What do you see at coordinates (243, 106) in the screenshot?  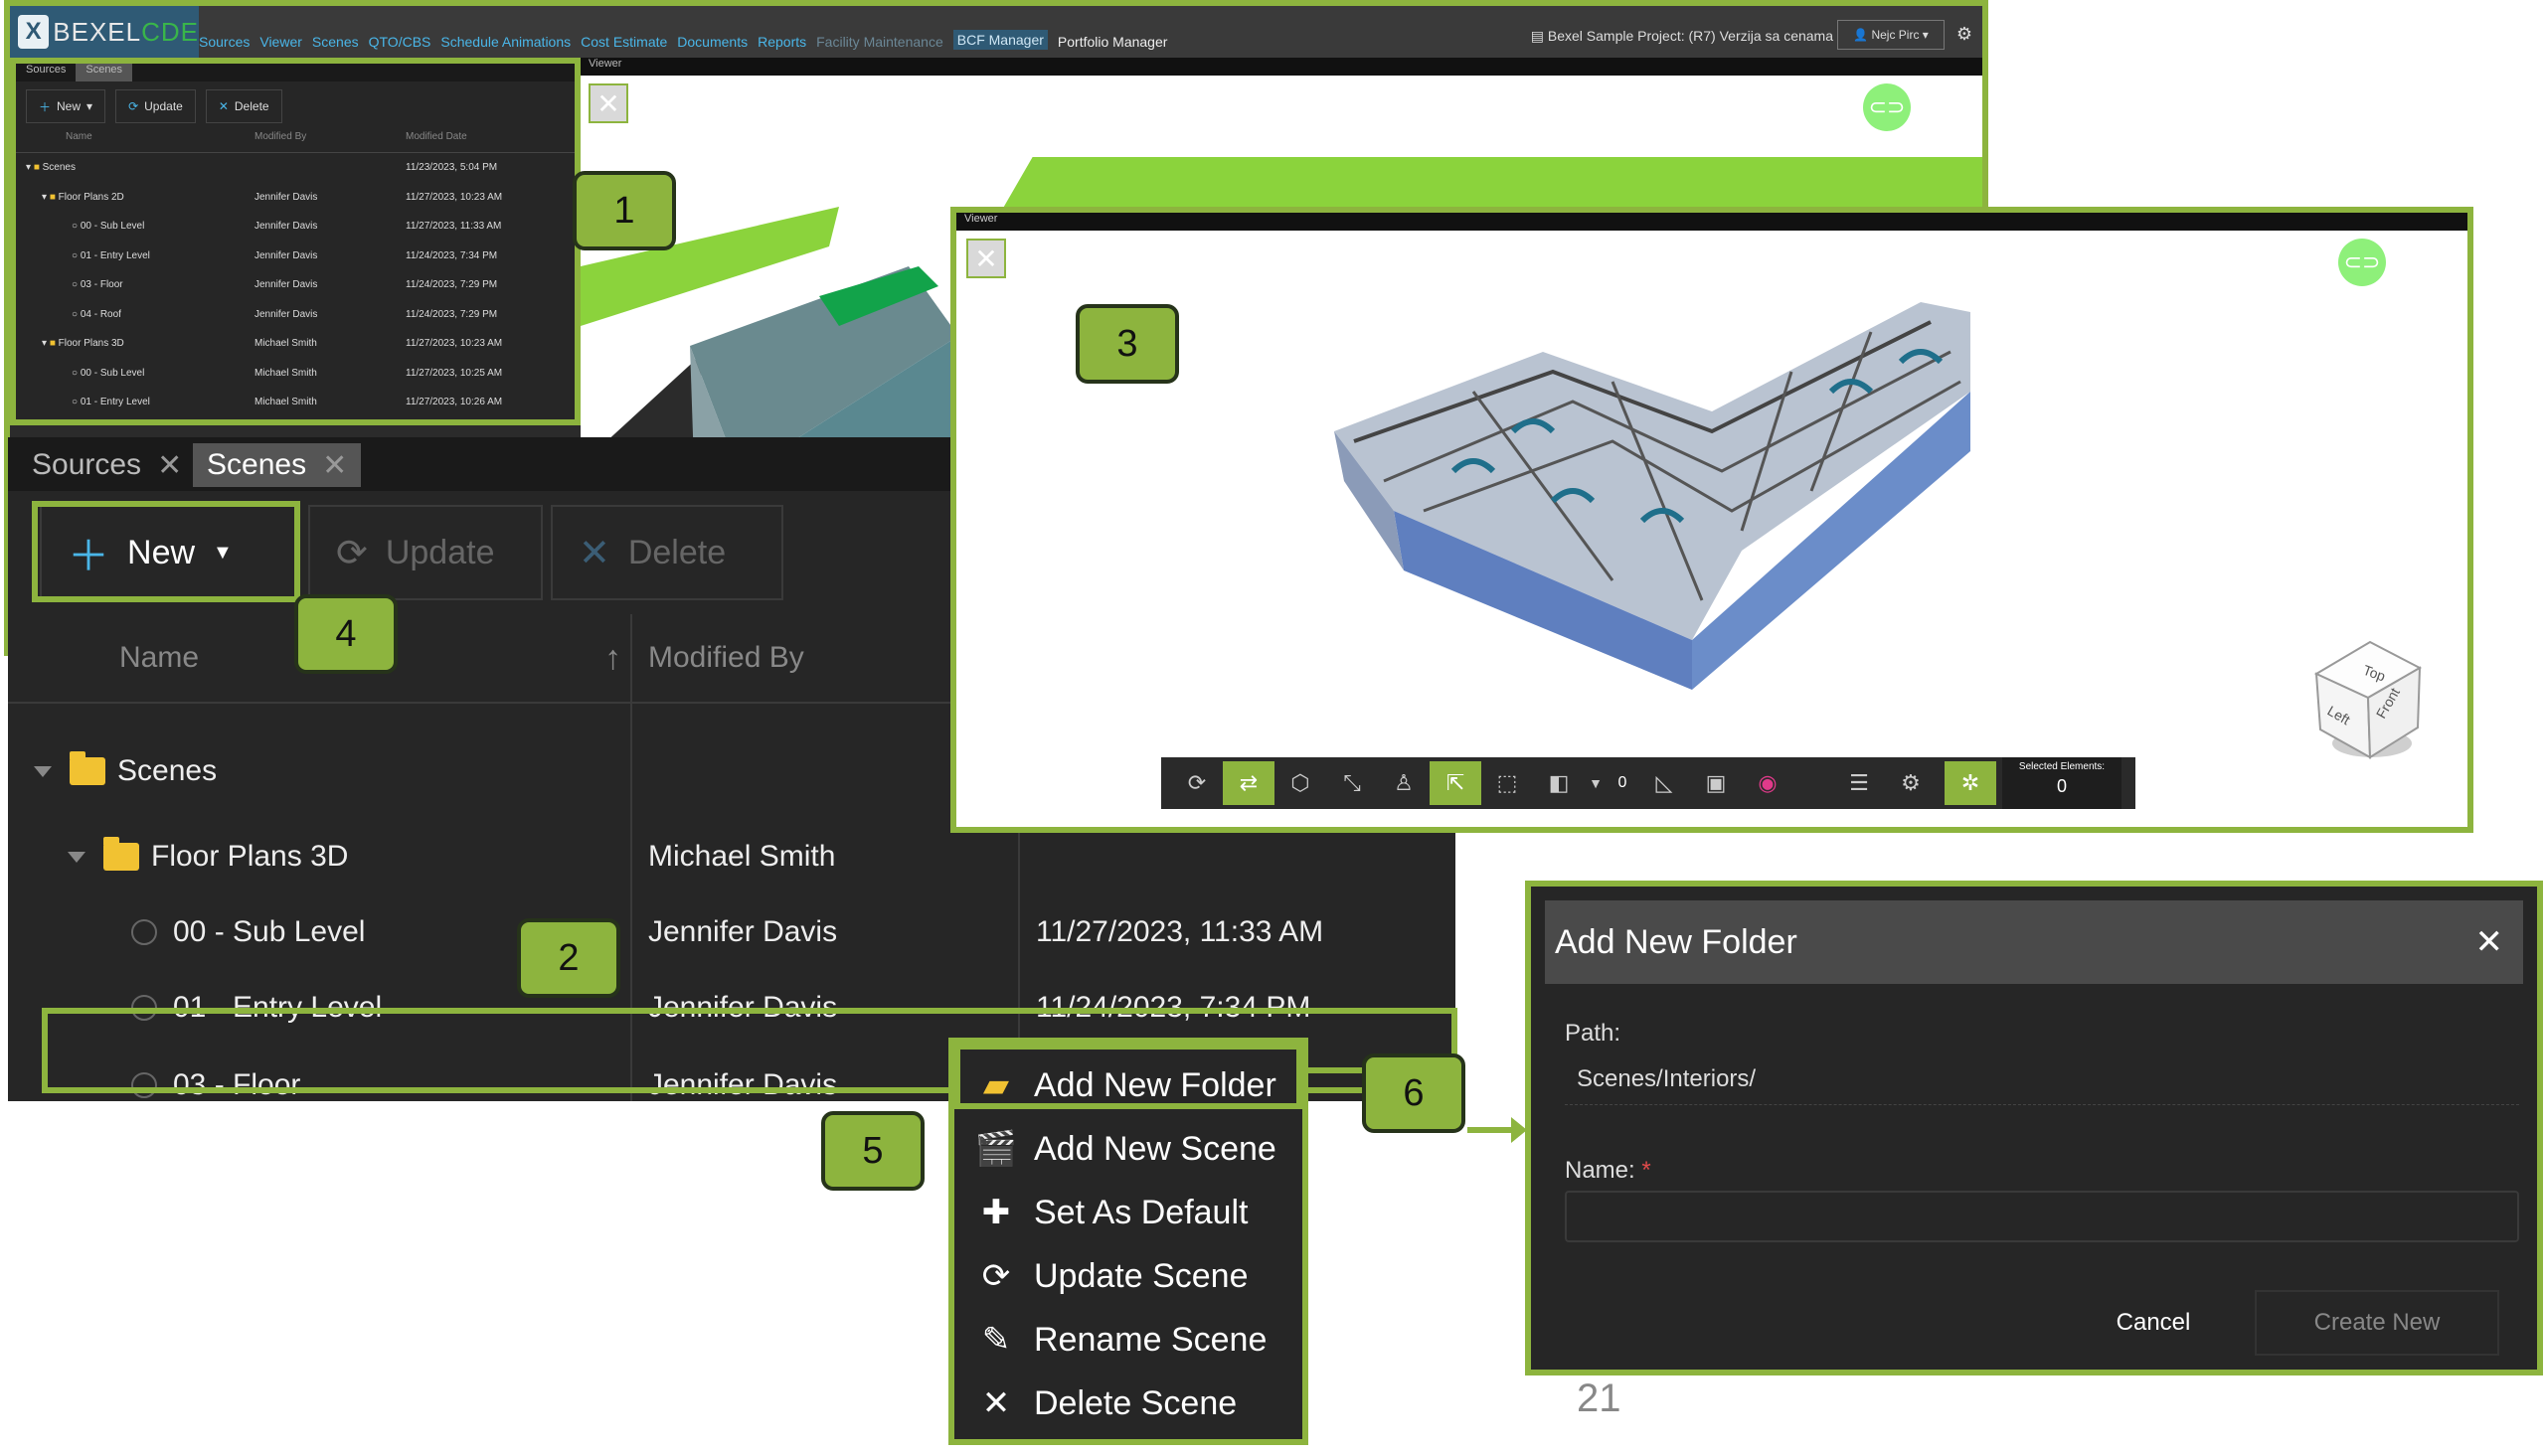 I see `delete-button: ✕ Delete` at bounding box center [243, 106].